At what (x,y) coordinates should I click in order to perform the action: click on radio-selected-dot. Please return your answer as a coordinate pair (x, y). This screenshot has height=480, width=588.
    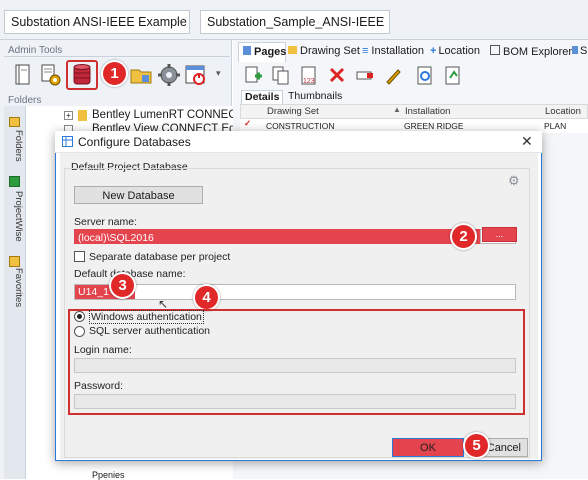
    Looking at the image, I should click on (79, 316).